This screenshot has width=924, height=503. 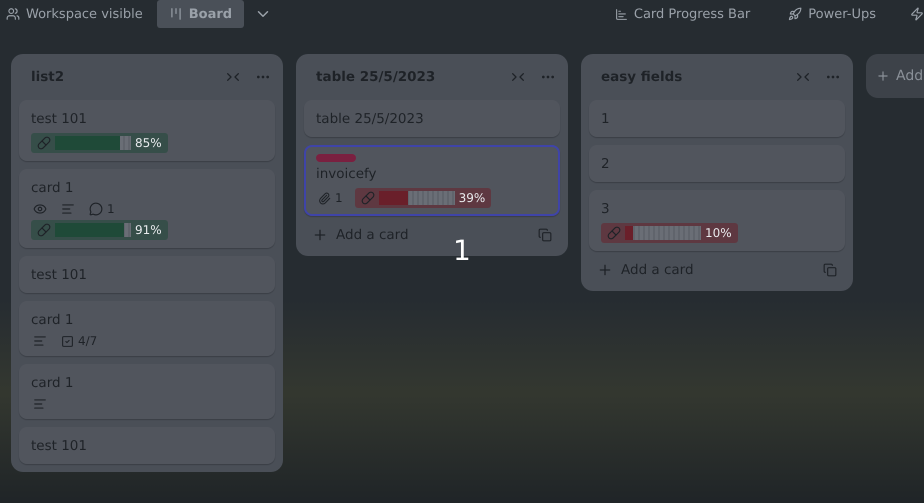 What do you see at coordinates (74, 14) in the screenshot?
I see `workspace-visibility: Workspace visible` at bounding box center [74, 14].